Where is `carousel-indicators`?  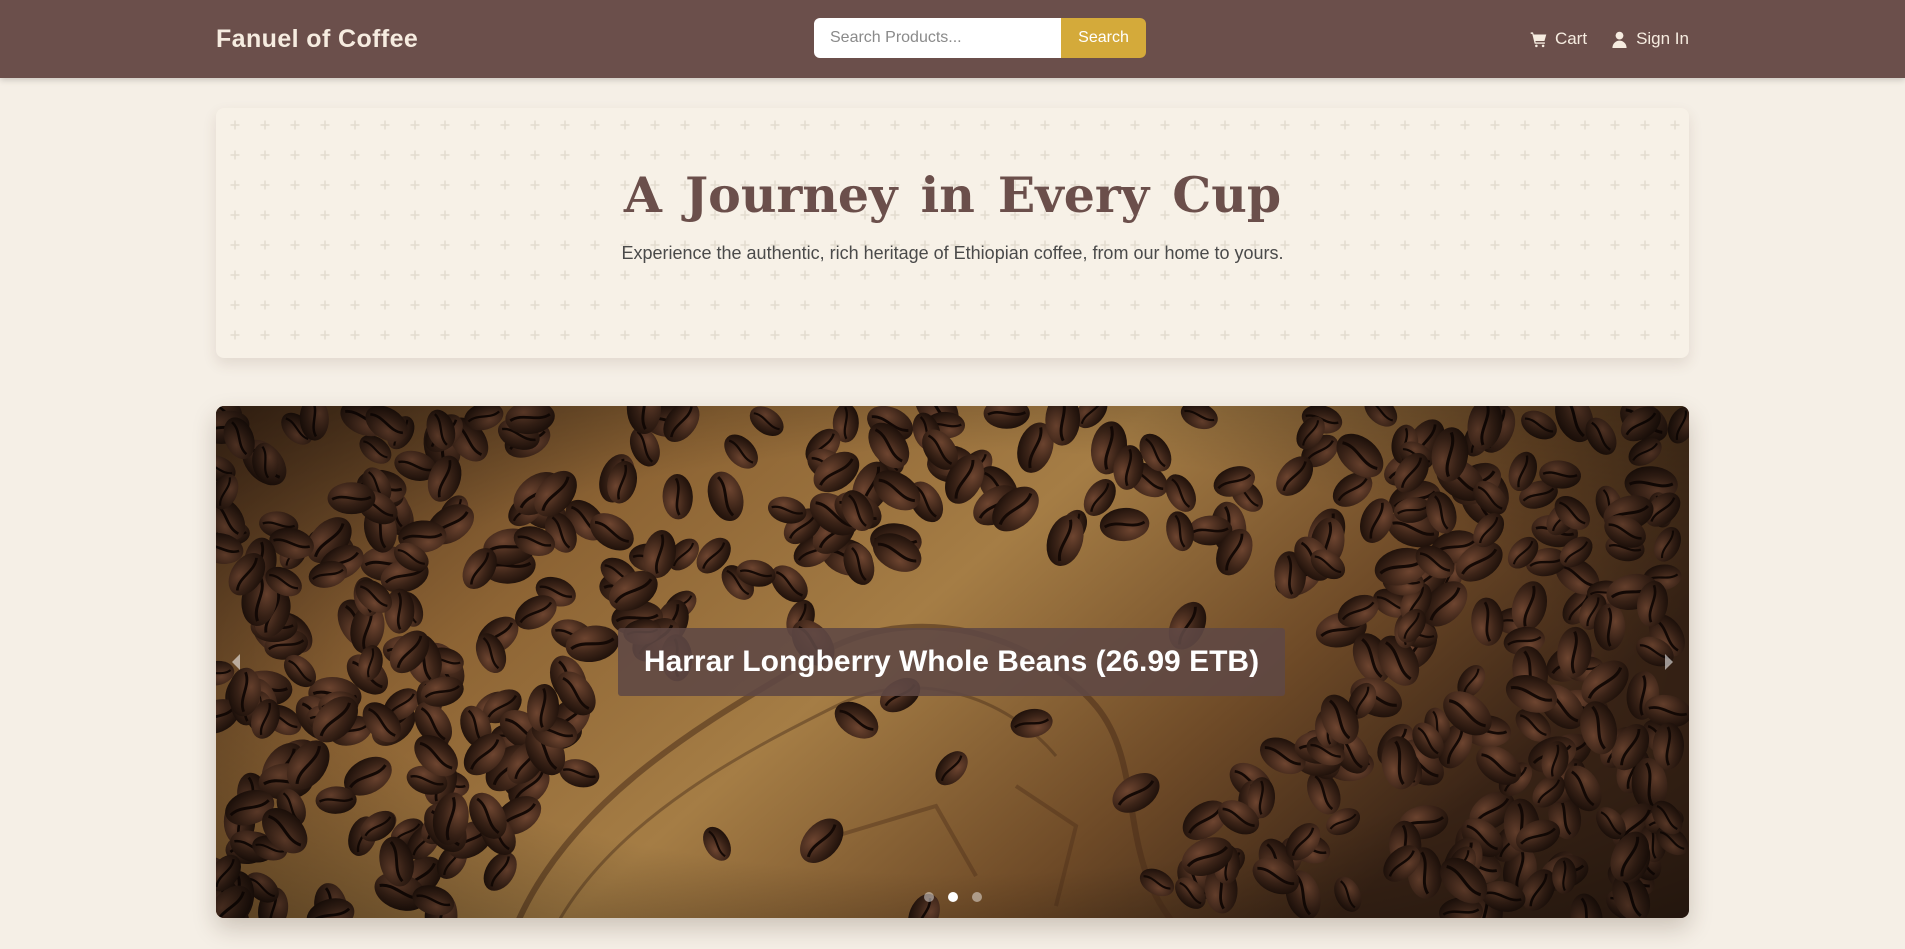 carousel-indicators is located at coordinates (952, 897).